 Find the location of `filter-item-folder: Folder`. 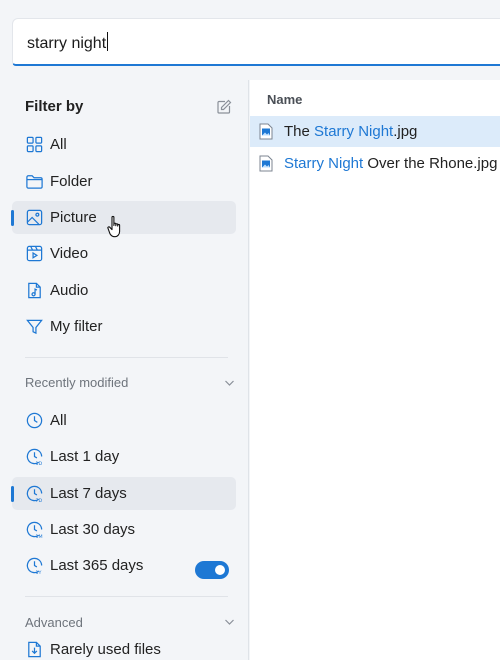

filter-item-folder: Folder is located at coordinates (124, 181).